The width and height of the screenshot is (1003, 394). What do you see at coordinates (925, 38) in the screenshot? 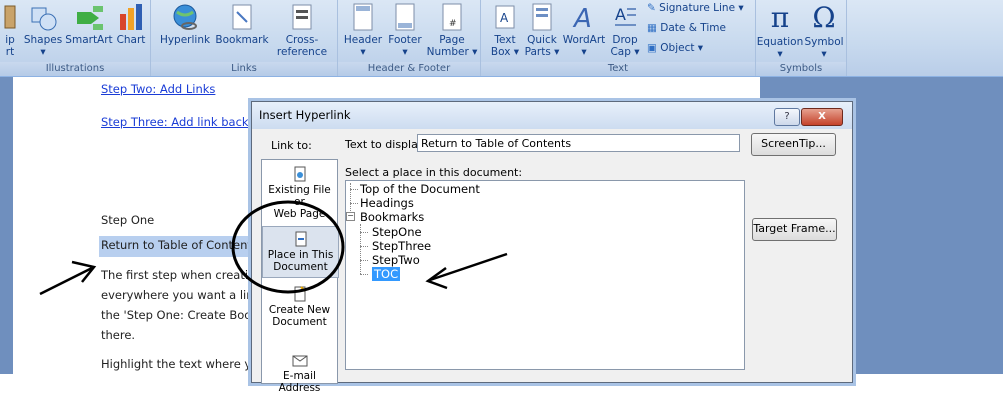
I see `ribbon-empty-area` at bounding box center [925, 38].